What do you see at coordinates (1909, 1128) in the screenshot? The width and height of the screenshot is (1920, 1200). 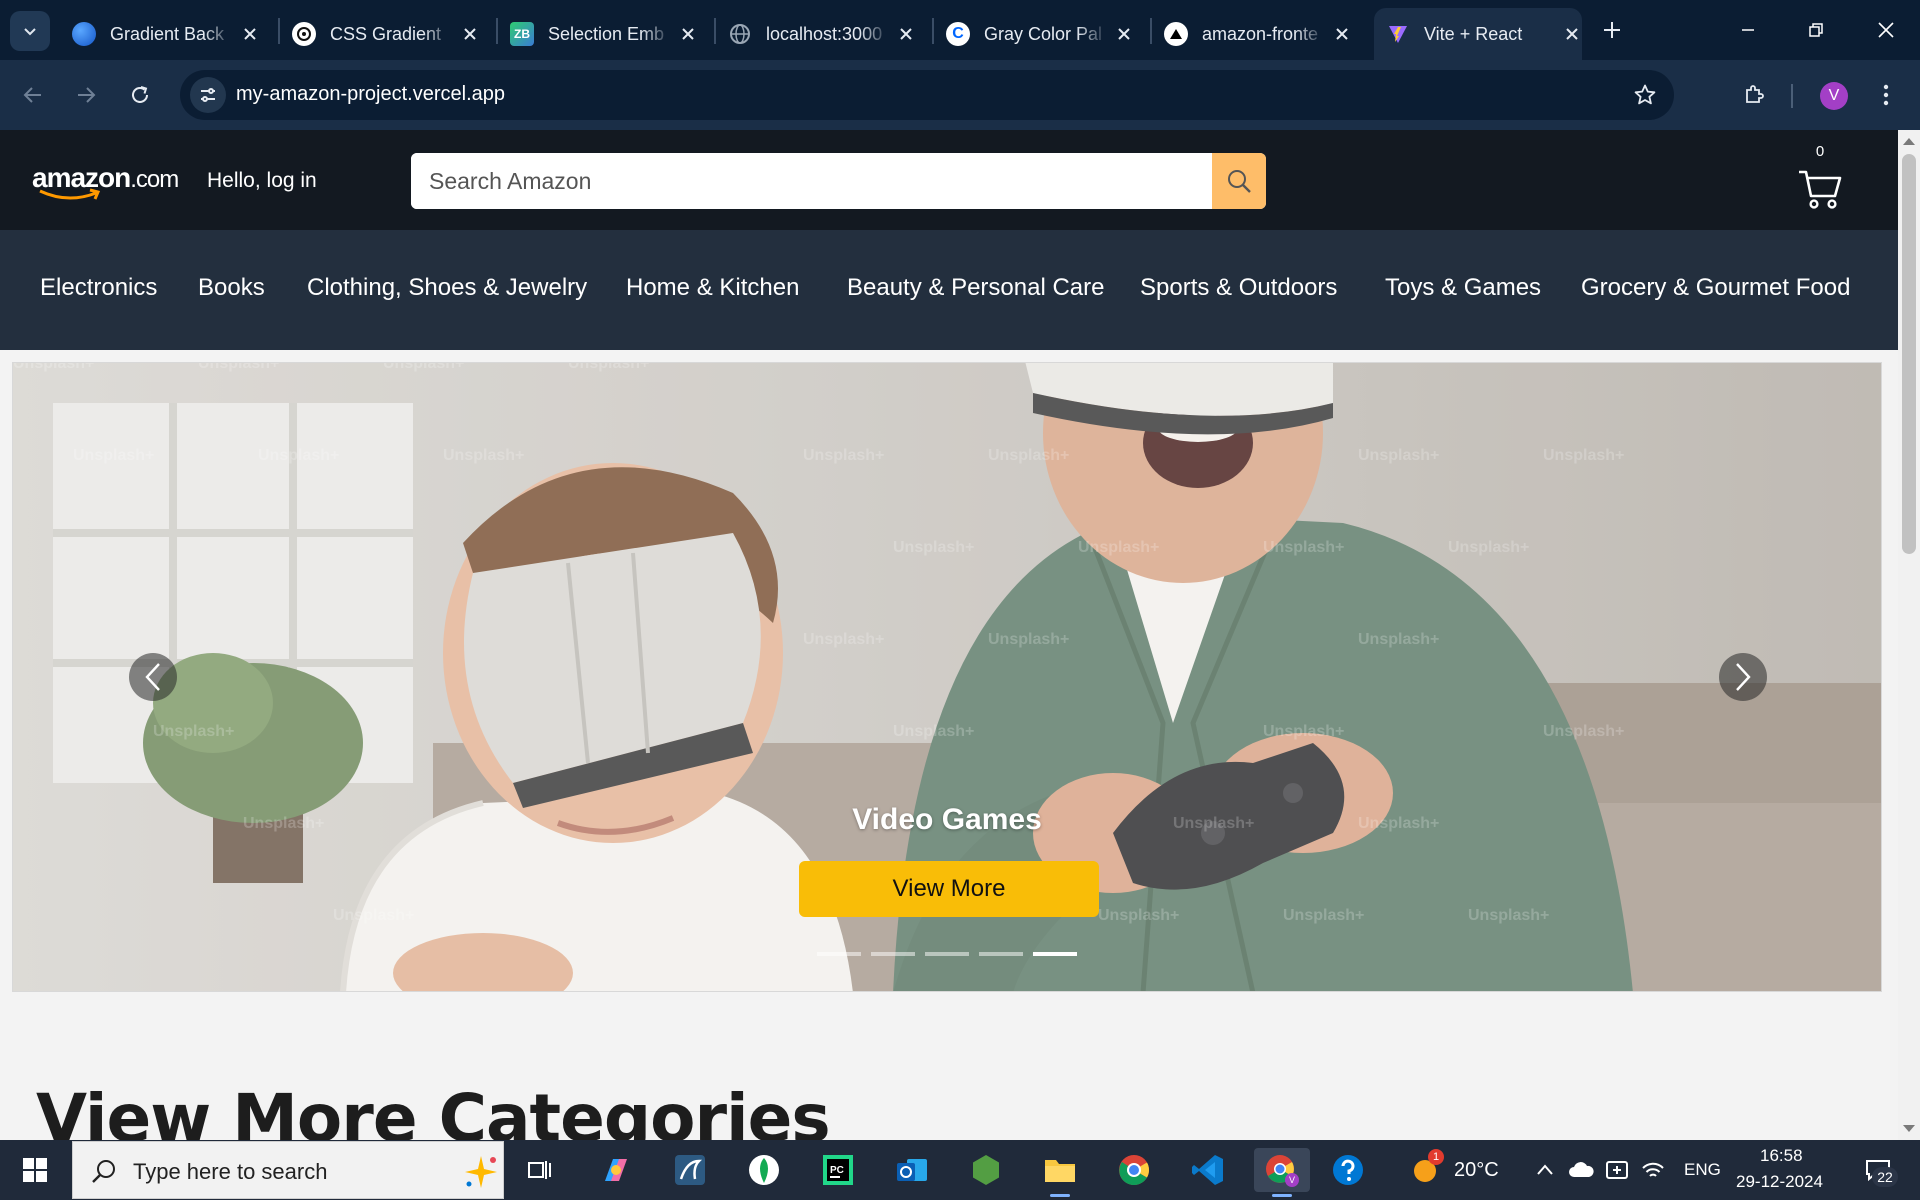 I see `scroll-down-arrow` at bounding box center [1909, 1128].